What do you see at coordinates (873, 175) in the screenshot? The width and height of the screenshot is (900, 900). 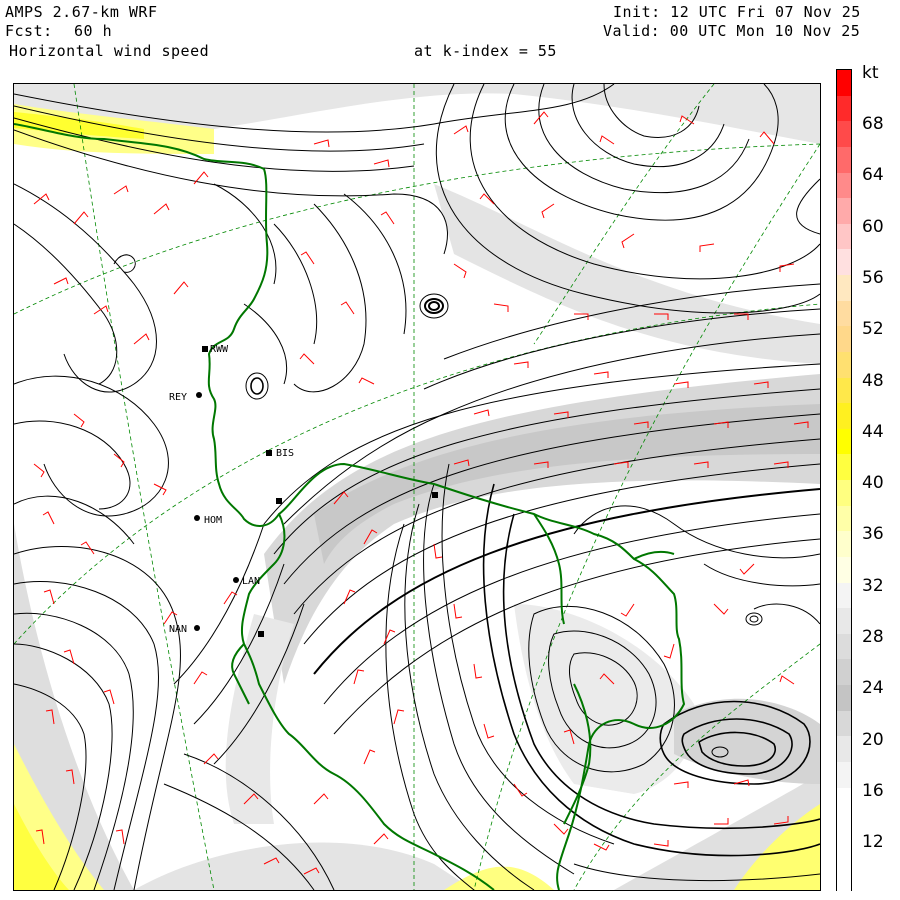 I see `legend-tick-label: 64` at bounding box center [873, 175].